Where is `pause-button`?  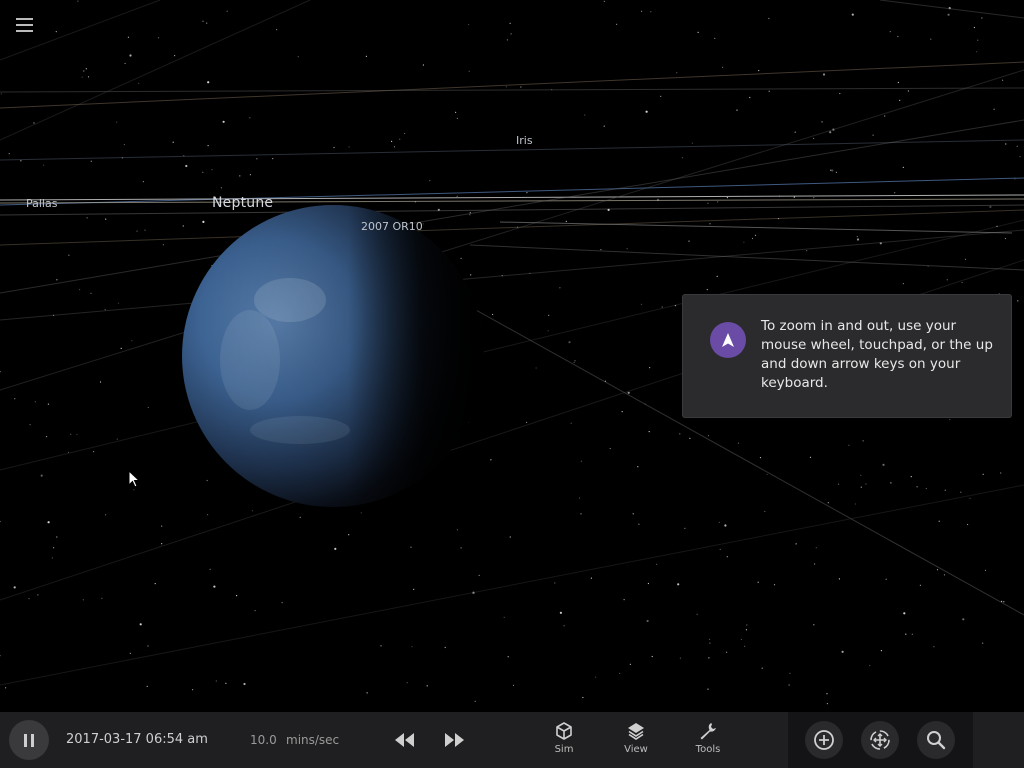 pause-button is located at coordinates (29, 740).